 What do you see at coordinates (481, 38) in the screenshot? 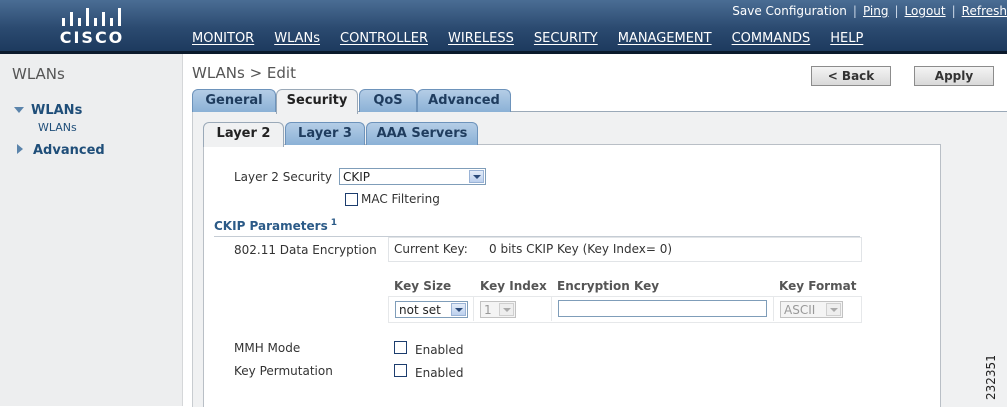
I see `menu-wireless: WIRELESS` at bounding box center [481, 38].